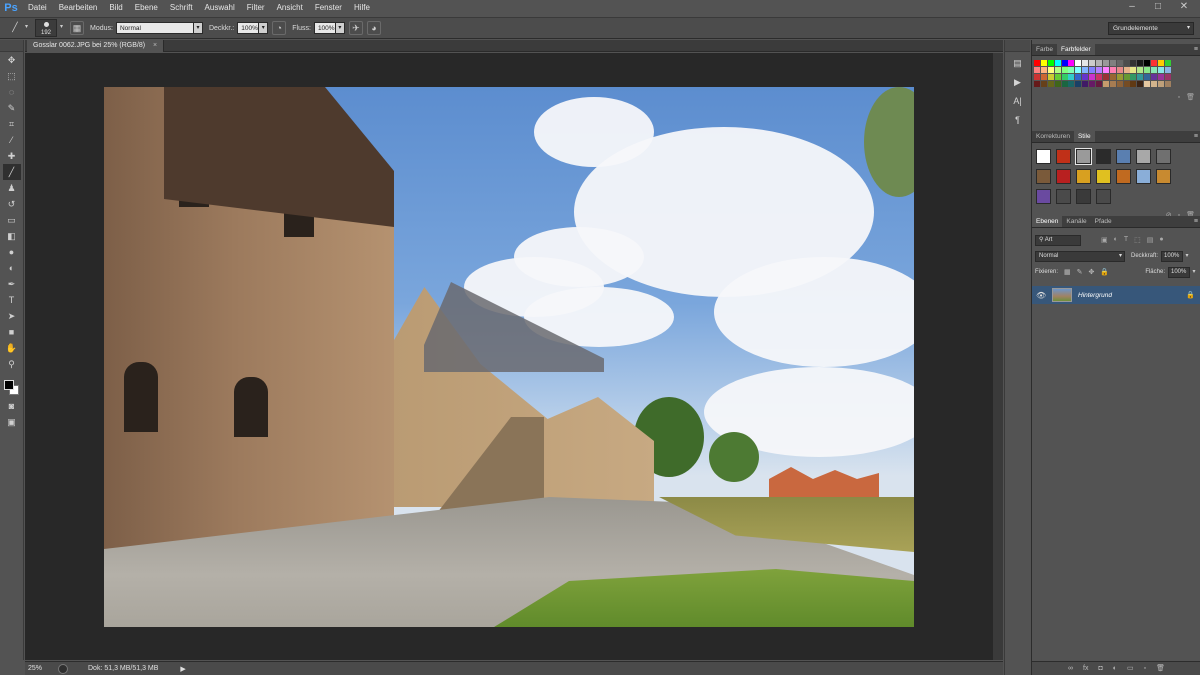 The image size is (1200, 675). What do you see at coordinates (12, 284) in the screenshot?
I see `pen-tool-icon: ✒` at bounding box center [12, 284].